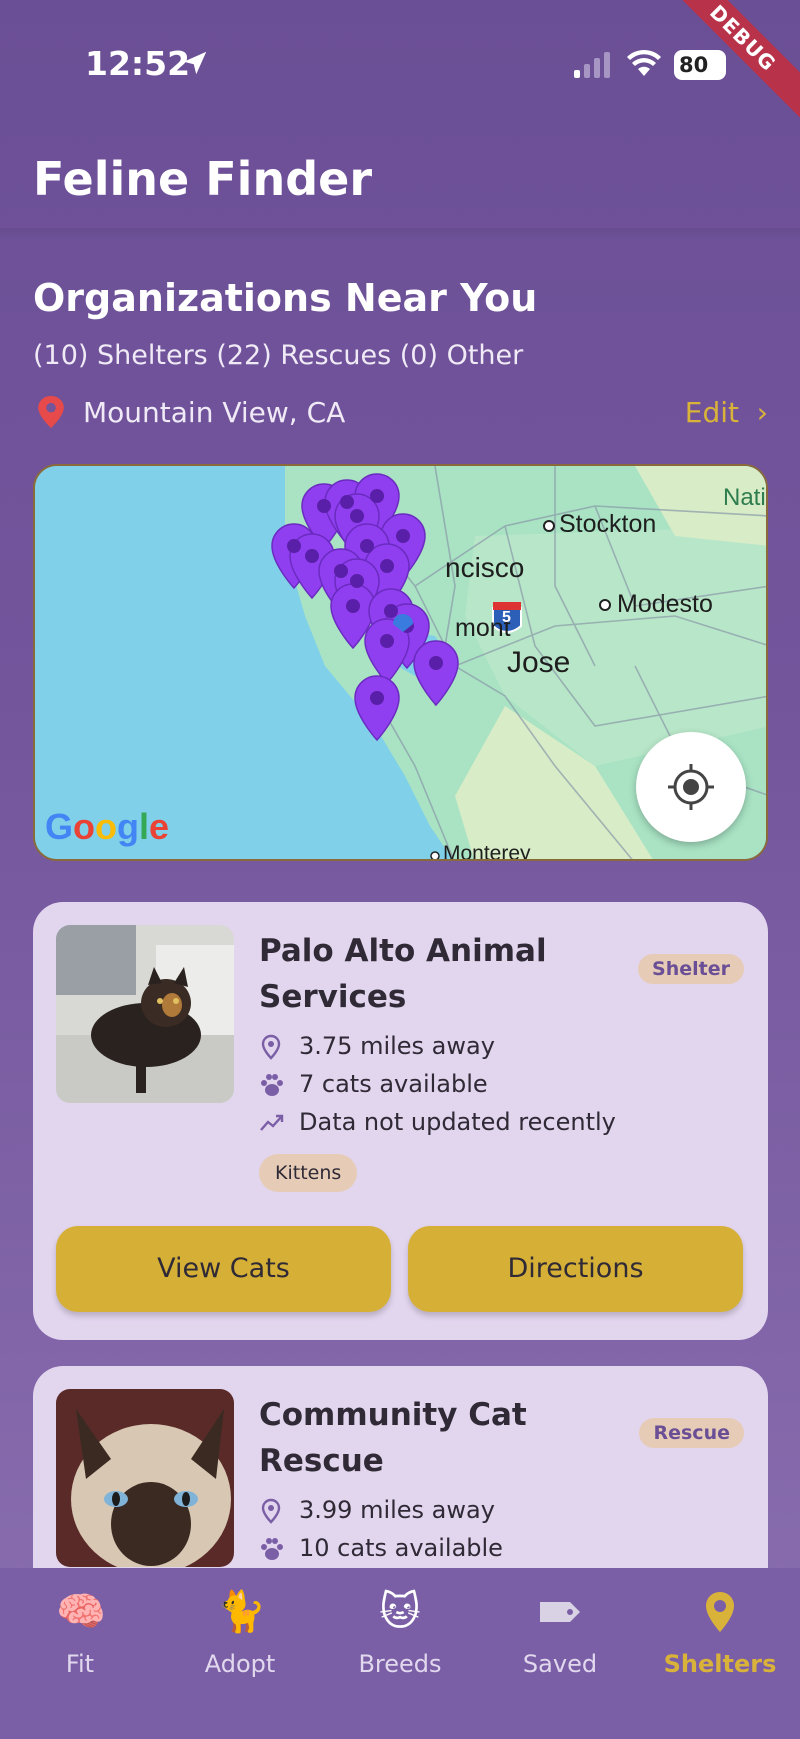 The height and width of the screenshot is (1739, 800). What do you see at coordinates (397, 1046) in the screenshot?
I see `distance-text: 3.75 miles away` at bounding box center [397, 1046].